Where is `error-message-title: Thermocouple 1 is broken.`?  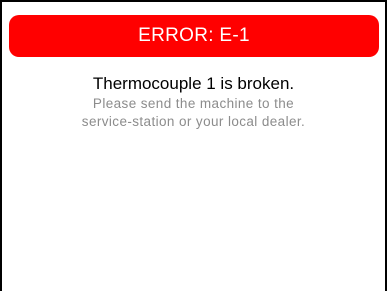 error-message-title: Thermocouple 1 is broken. is located at coordinates (193, 83).